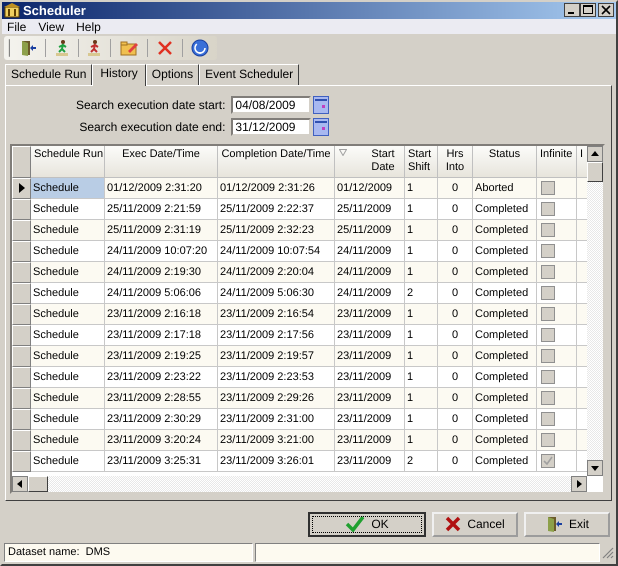 The width and height of the screenshot is (618, 566). Describe the element at coordinates (12, 10) in the screenshot. I see `building-icon` at that location.